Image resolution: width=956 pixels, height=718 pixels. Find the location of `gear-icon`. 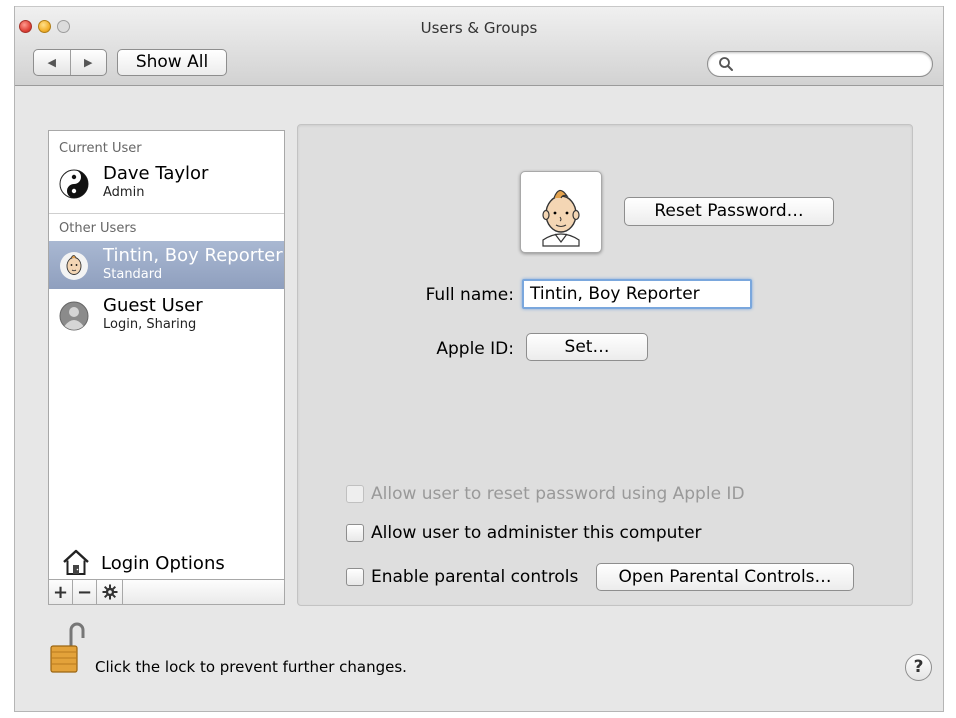

gear-icon is located at coordinates (109, 592).